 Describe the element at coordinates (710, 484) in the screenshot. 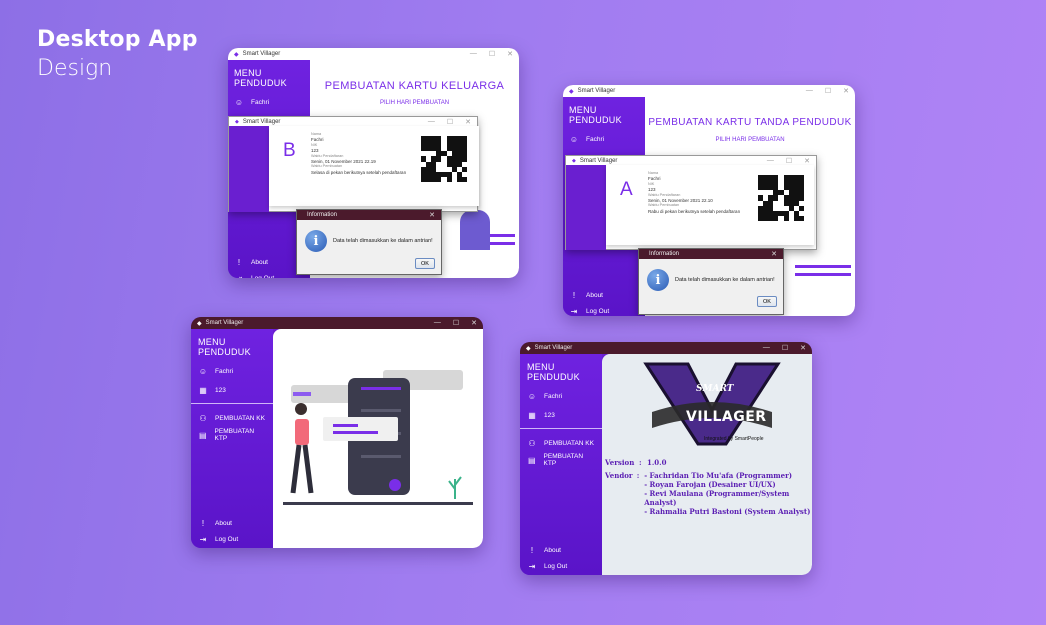

I see `vendor-item: - Royan Farojan (Desainer UI/UX)` at that location.